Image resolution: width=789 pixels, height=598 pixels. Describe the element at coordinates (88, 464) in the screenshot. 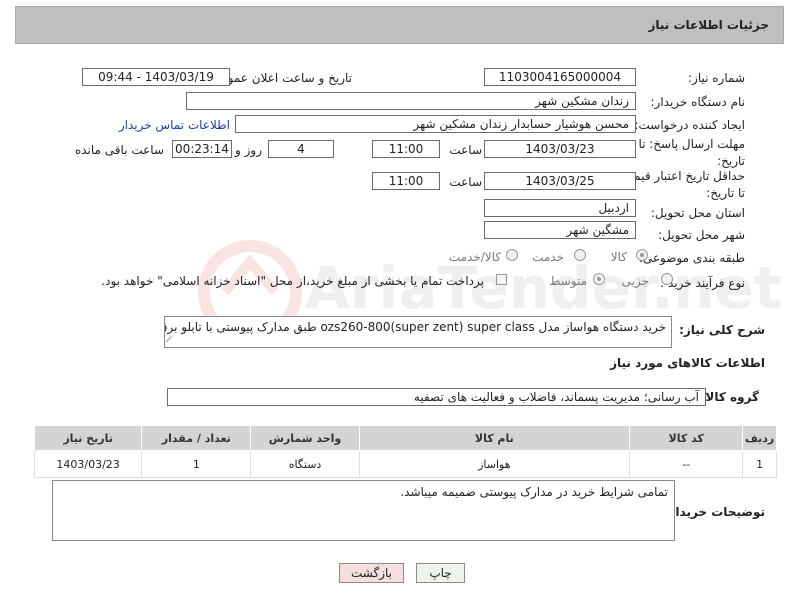

I see `cell-date: 1403/03/23` at that location.